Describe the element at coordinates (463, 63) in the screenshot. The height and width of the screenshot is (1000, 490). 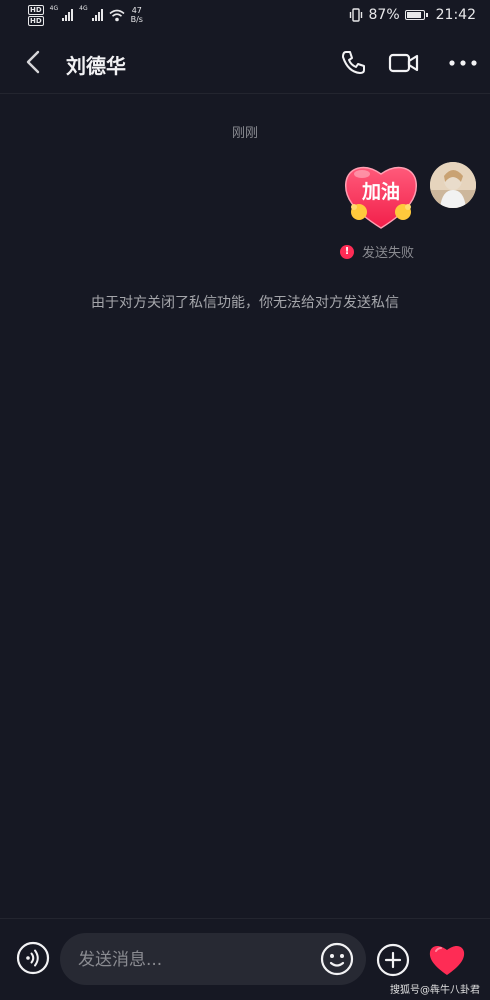
I see `more-options-button` at that location.